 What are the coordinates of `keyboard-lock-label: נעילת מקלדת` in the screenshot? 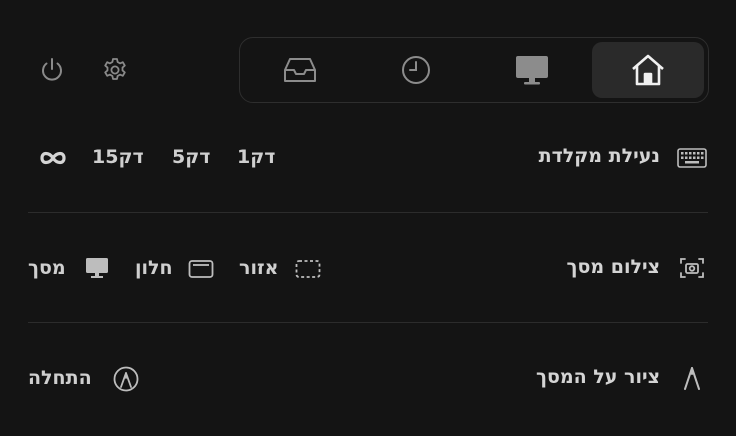 It's located at (599, 156).